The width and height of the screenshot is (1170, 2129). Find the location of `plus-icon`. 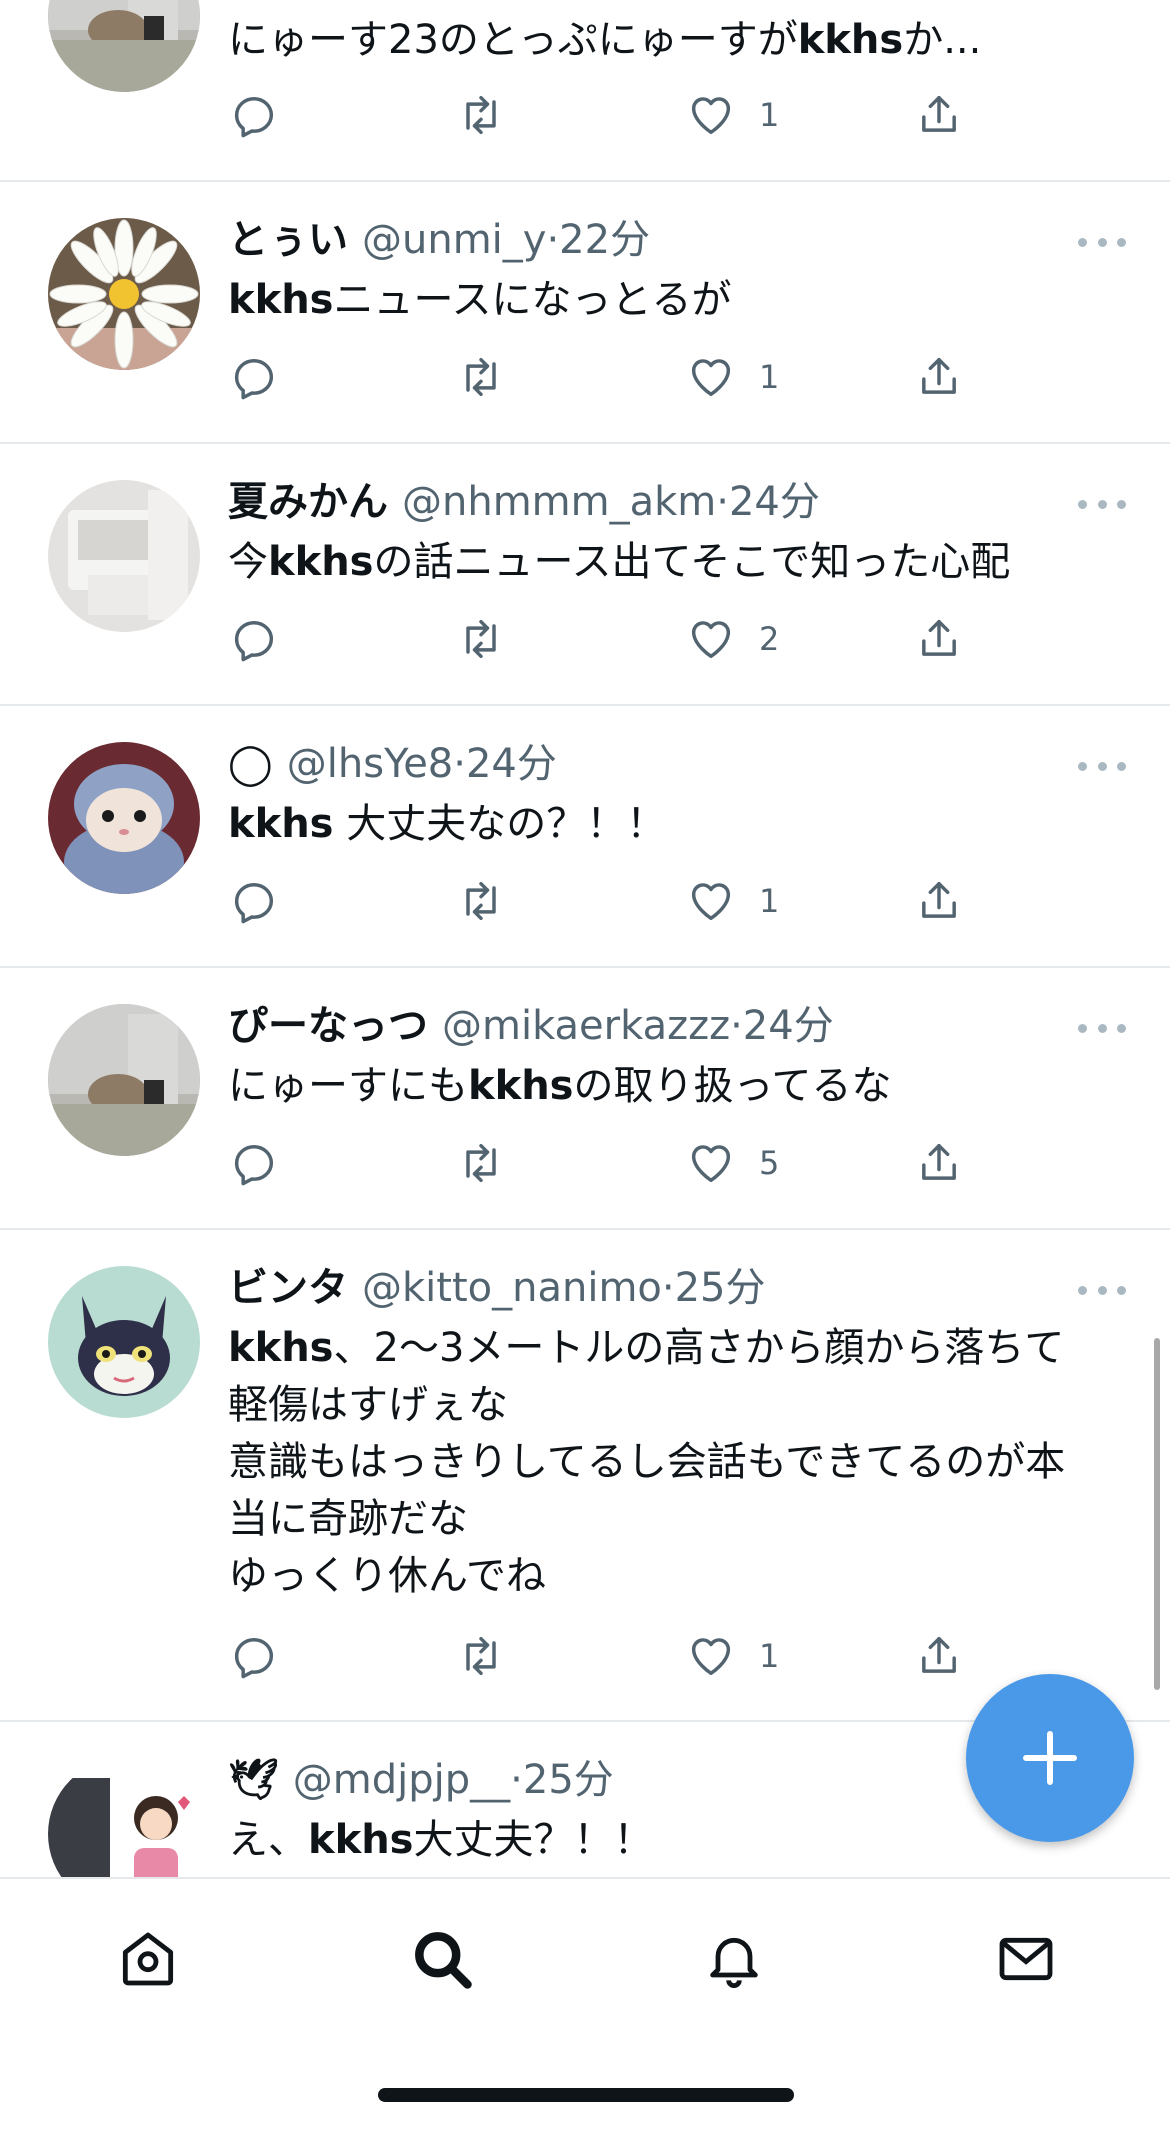

plus-icon is located at coordinates (1050, 1758).